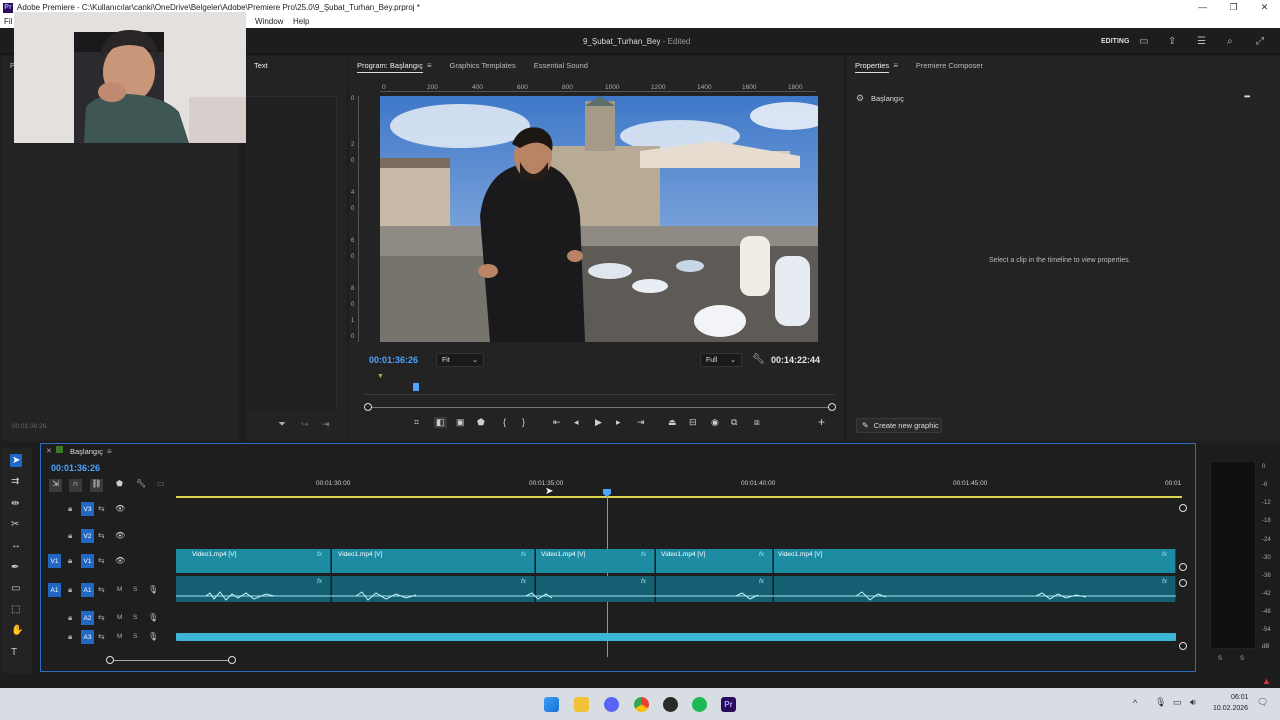 The image size is (1280, 720). I want to click on create-graphic-button: ✎ Create new graphic, so click(899, 425).